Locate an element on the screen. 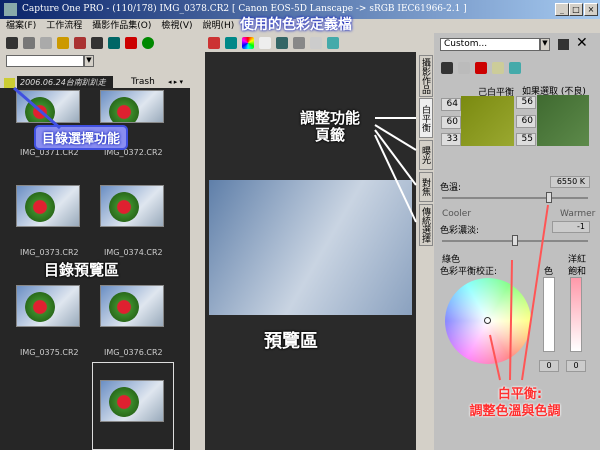 This screenshot has width=600, height=450. wb-toolbar is located at coordinates (483, 68).